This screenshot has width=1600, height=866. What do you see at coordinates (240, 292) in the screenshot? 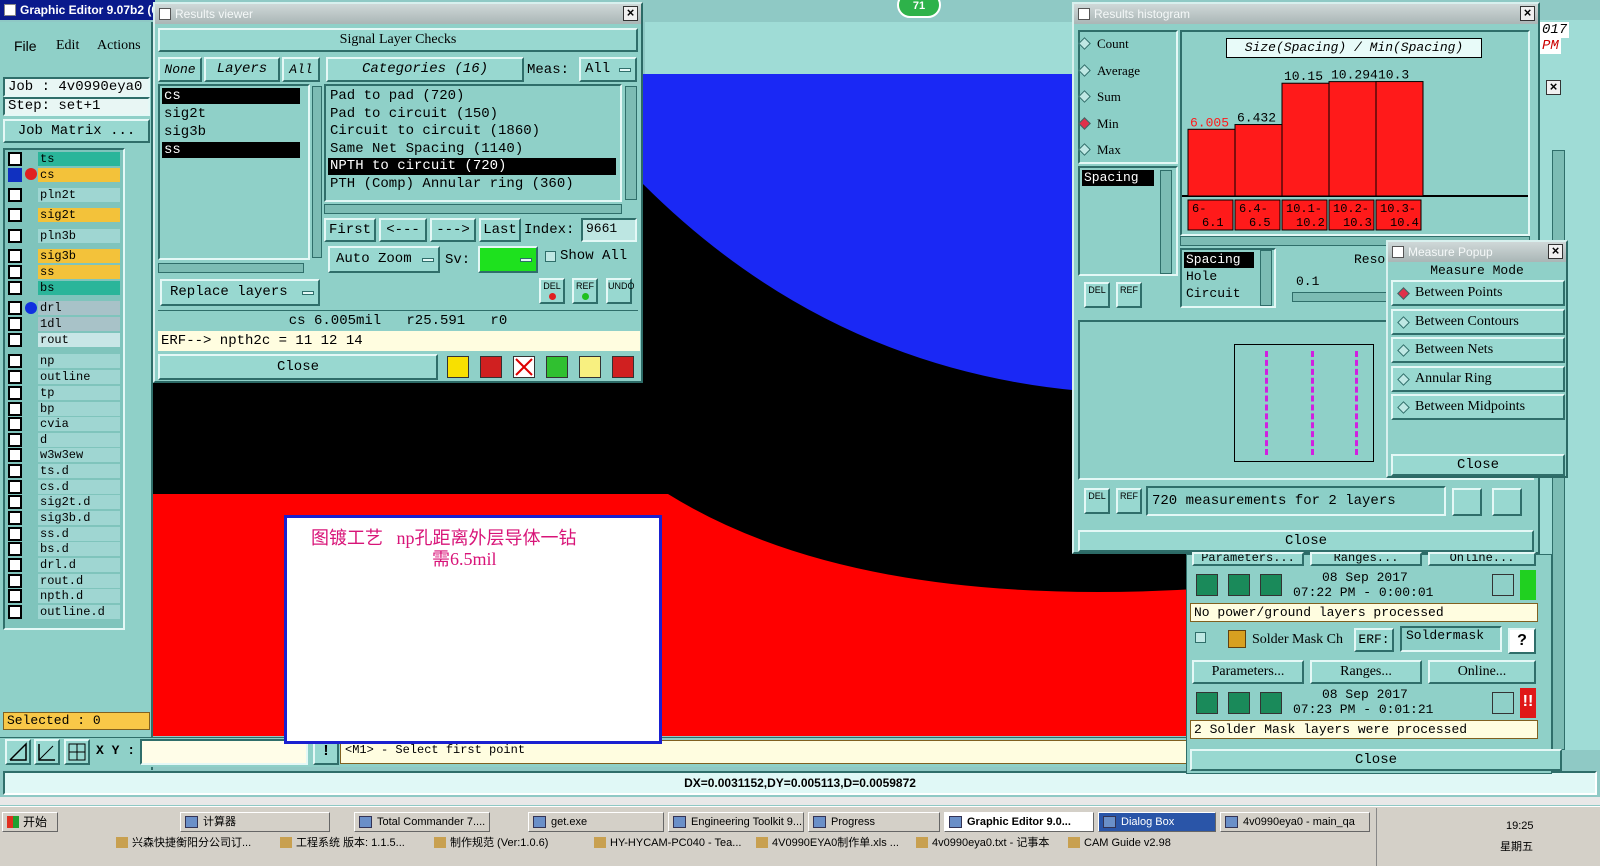
I see `replace-layers-select: Replace layers` at bounding box center [240, 292].